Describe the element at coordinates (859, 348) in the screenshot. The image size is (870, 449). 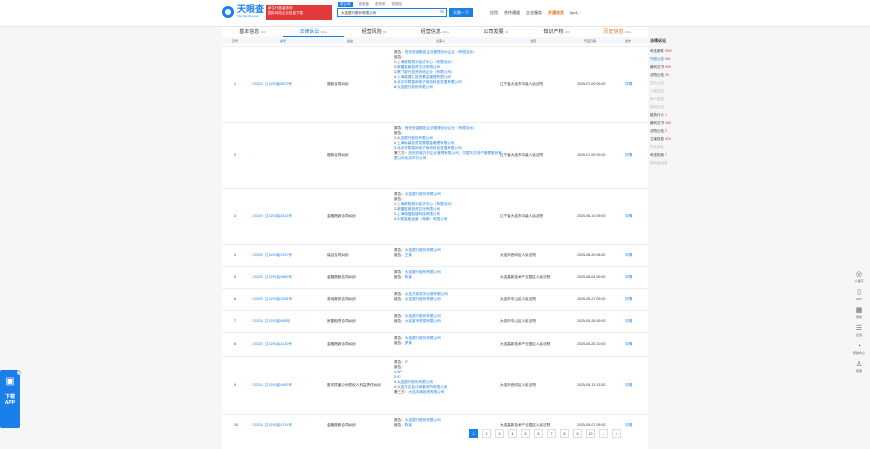
I see `right-tool: ◔ 帮助中心` at that location.